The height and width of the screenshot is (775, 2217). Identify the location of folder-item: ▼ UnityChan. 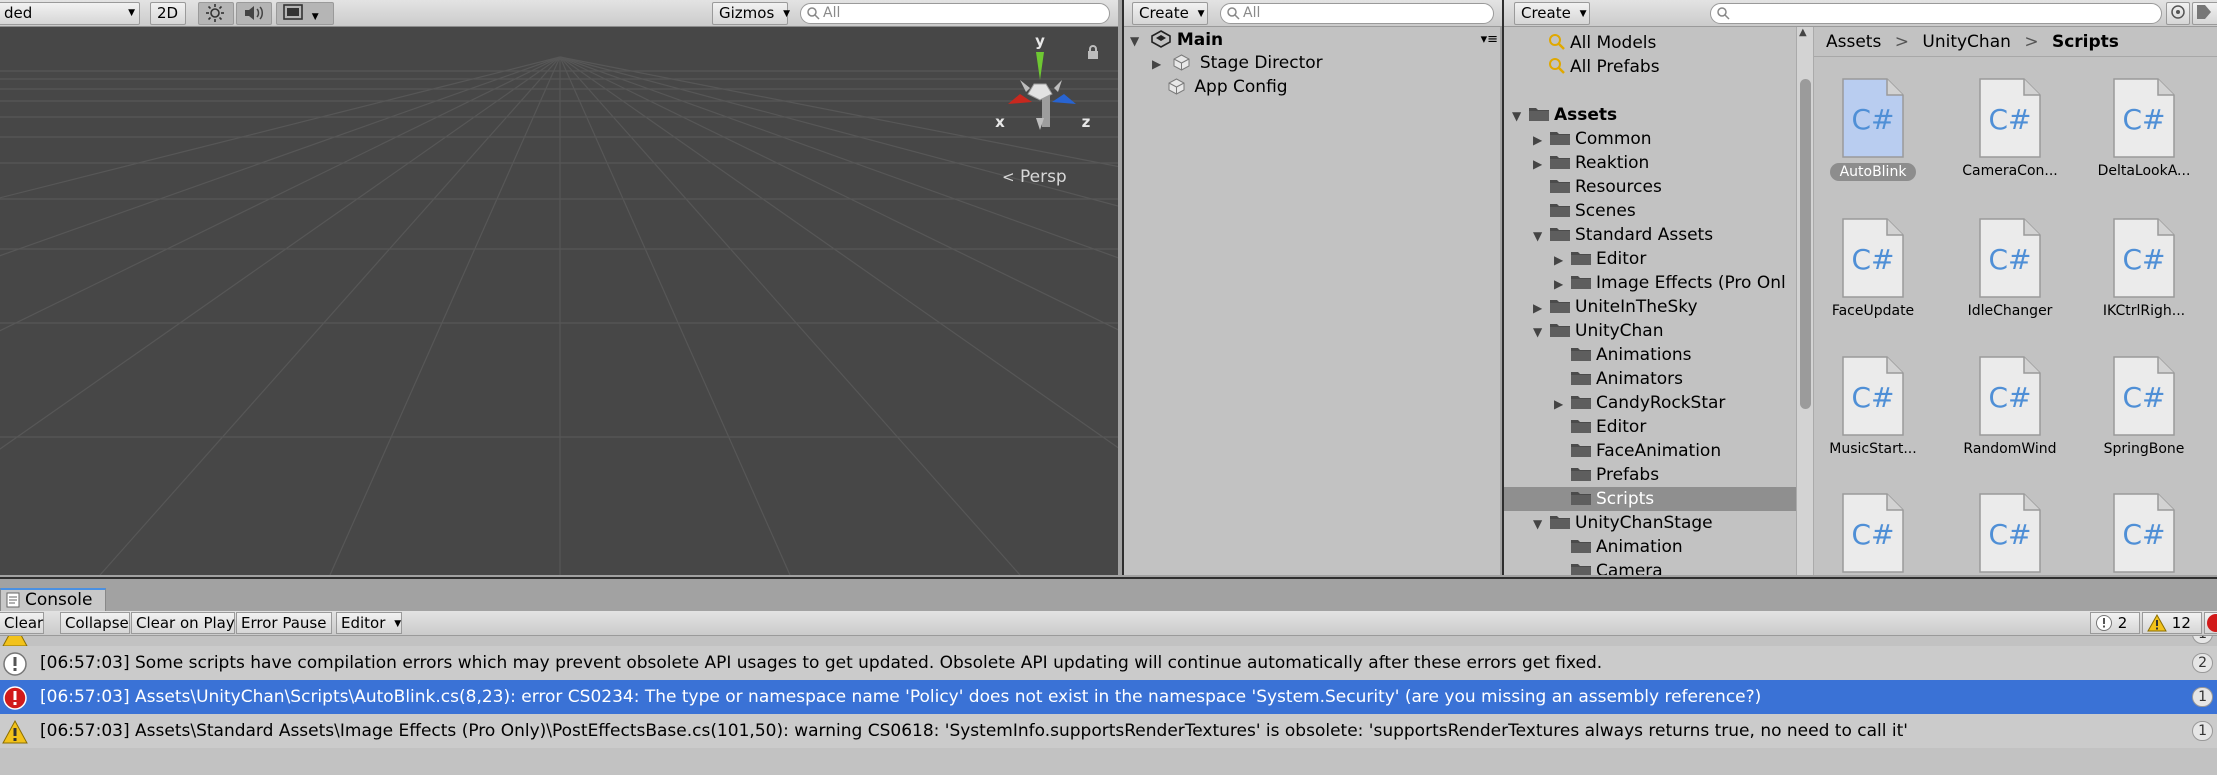
(1650, 331).